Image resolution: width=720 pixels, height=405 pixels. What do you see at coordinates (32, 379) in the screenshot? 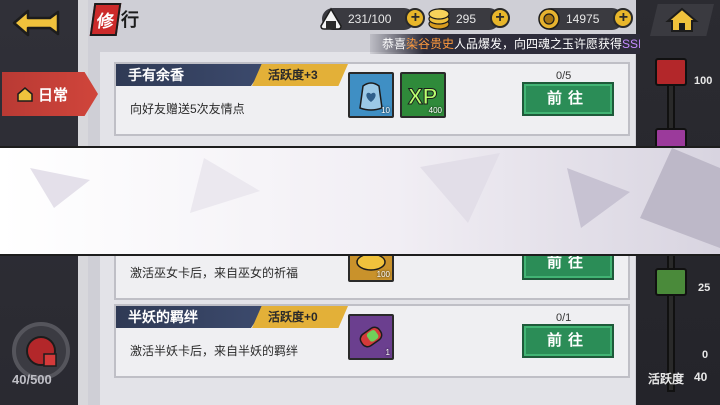
I see `ring-count: 40/500` at bounding box center [32, 379].